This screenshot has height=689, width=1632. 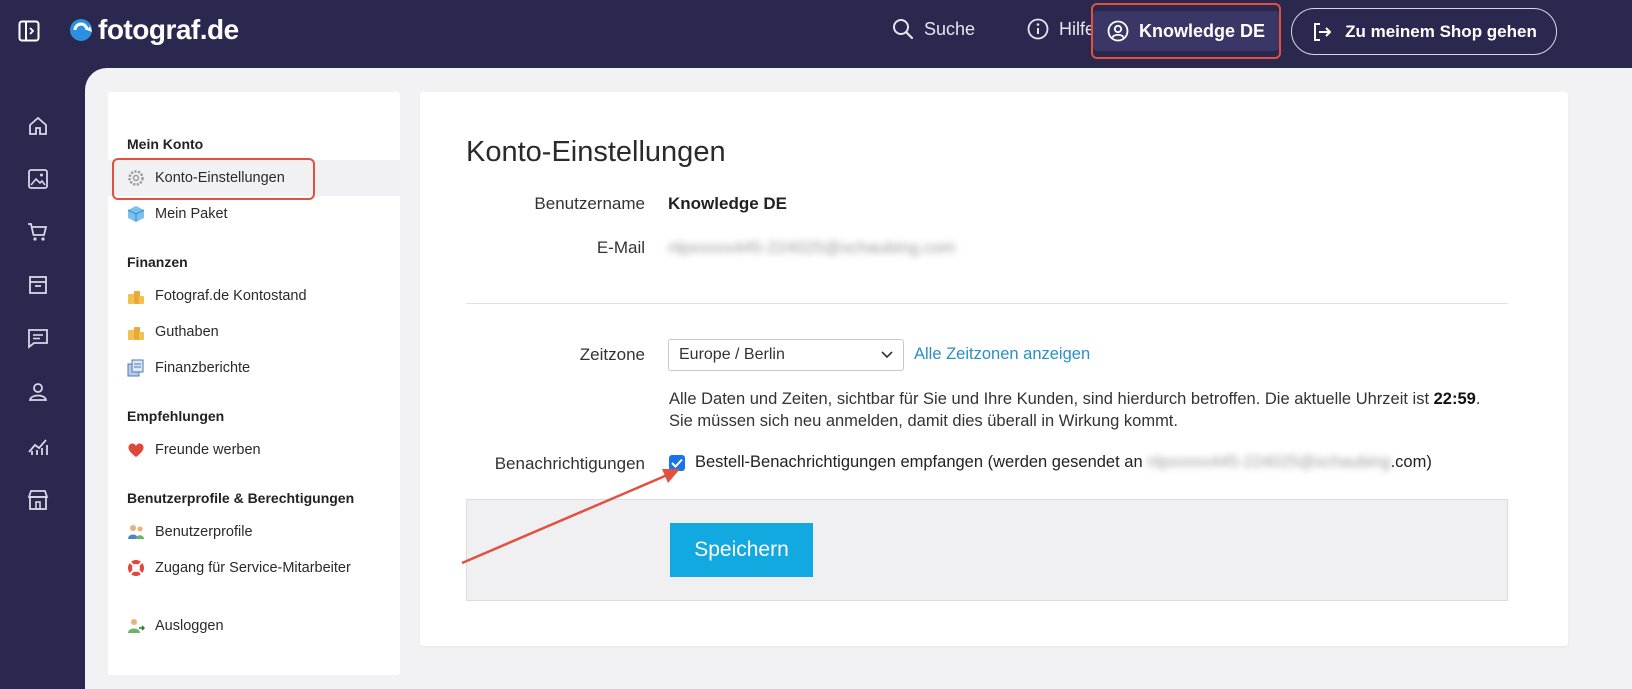 I want to click on documents-icon, so click(x=135, y=368).